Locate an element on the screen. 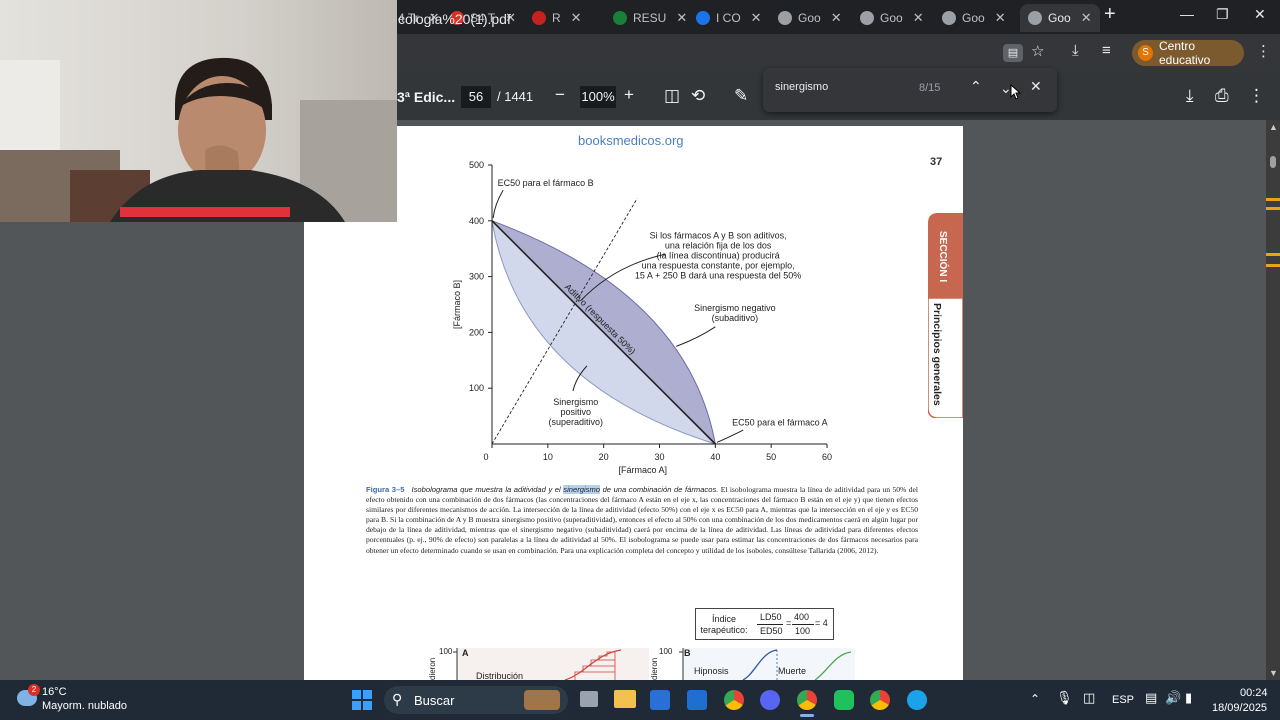 Image resolution: width=1280 pixels, height=720 pixels. file-explorer-icon is located at coordinates (625, 699).